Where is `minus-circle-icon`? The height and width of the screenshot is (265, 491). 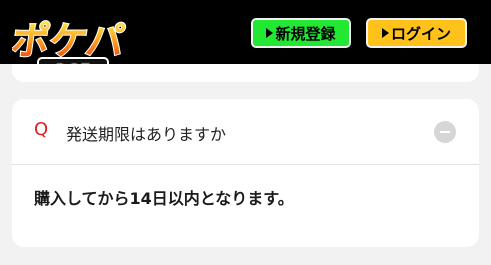
minus-circle-icon is located at coordinates (445, 132).